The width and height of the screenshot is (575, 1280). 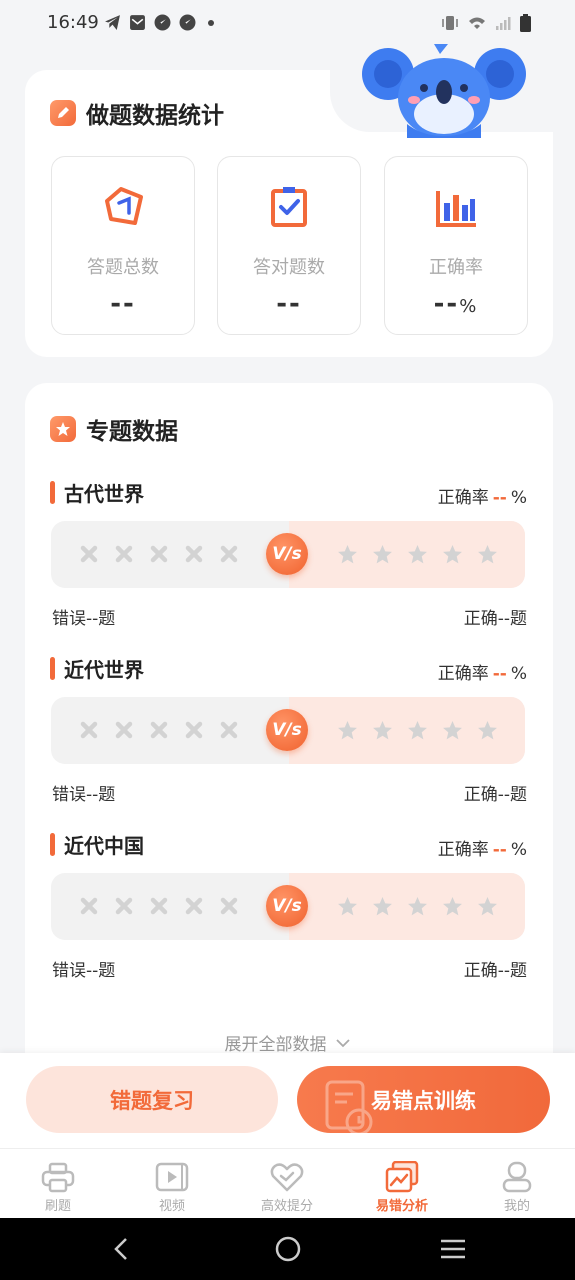 What do you see at coordinates (286, 1206) in the screenshot?
I see `tab-label: 高效提分` at bounding box center [286, 1206].